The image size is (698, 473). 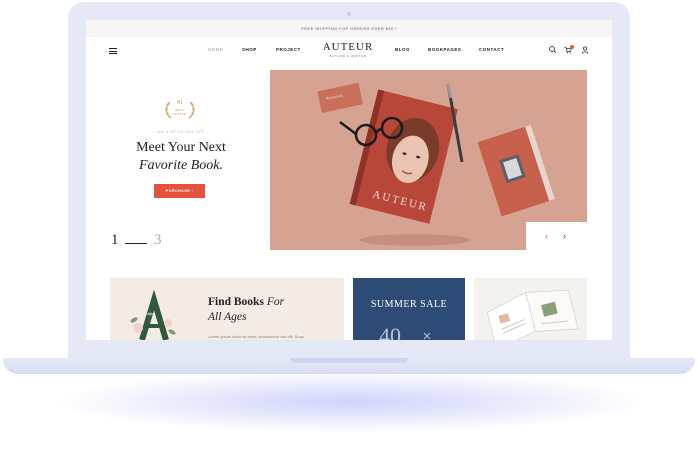 I want to click on nav-item-shop: SHOP, so click(x=249, y=49).